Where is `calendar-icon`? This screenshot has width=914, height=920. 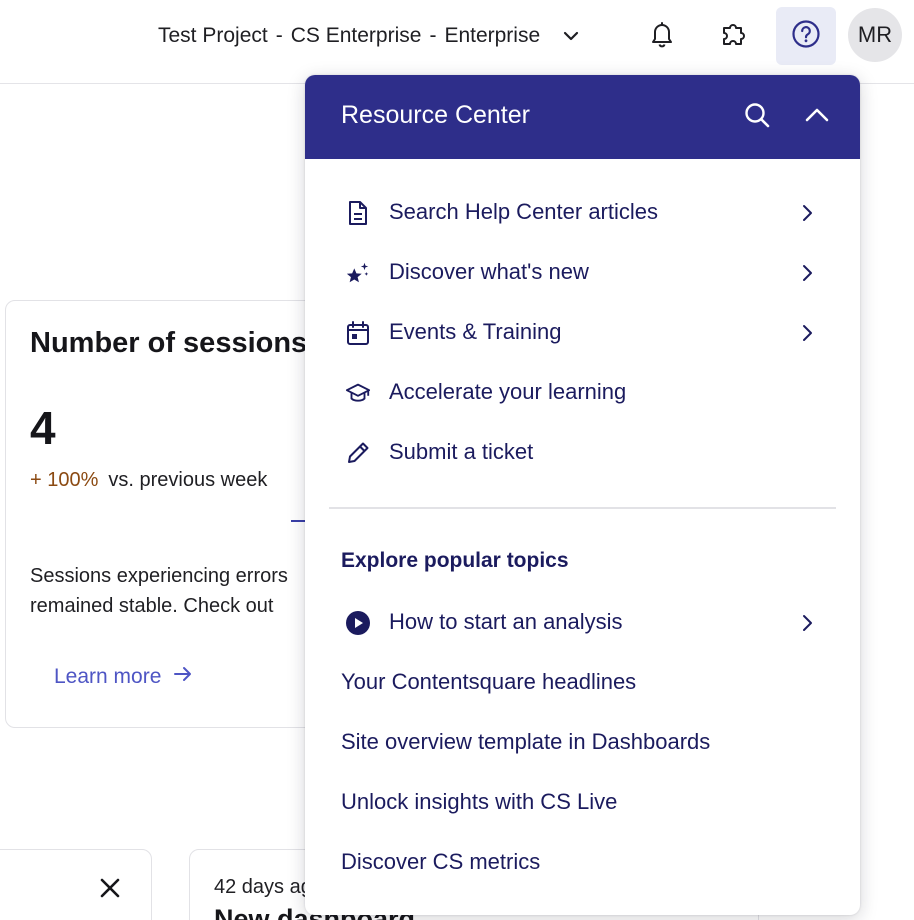
calendar-icon is located at coordinates (358, 333).